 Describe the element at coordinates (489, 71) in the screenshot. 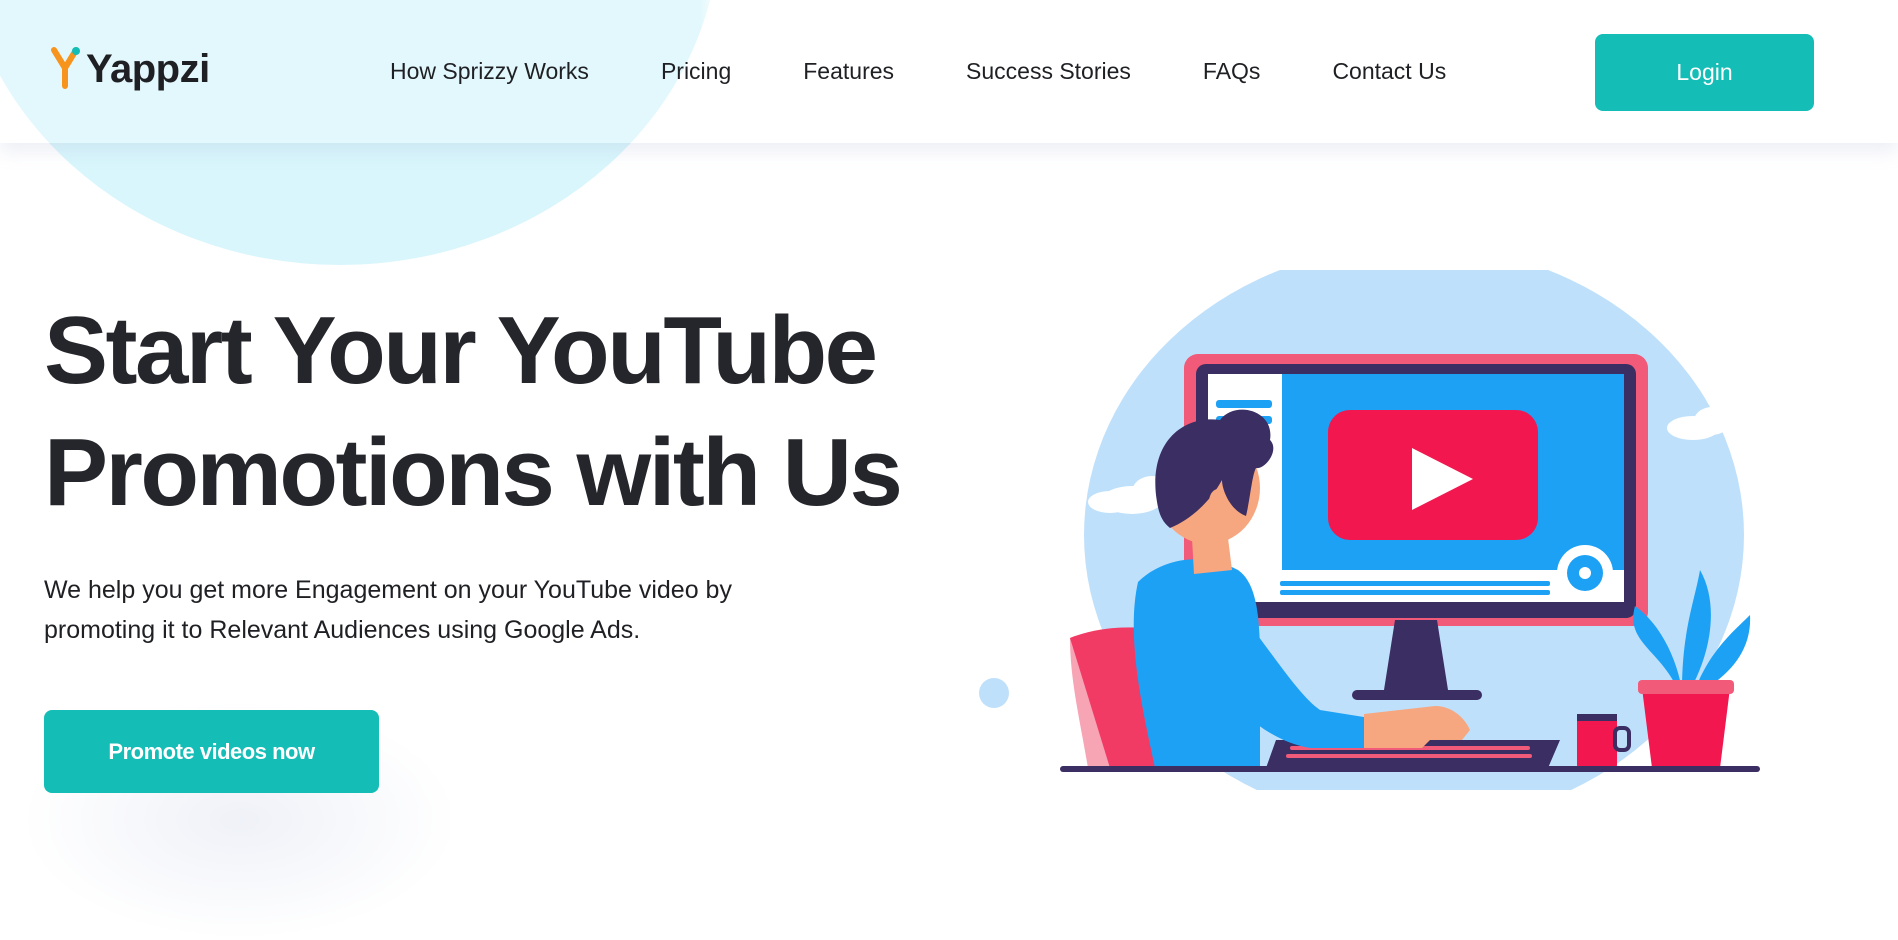

I see `nav-how-it-works: How Sprizzy Works` at that location.